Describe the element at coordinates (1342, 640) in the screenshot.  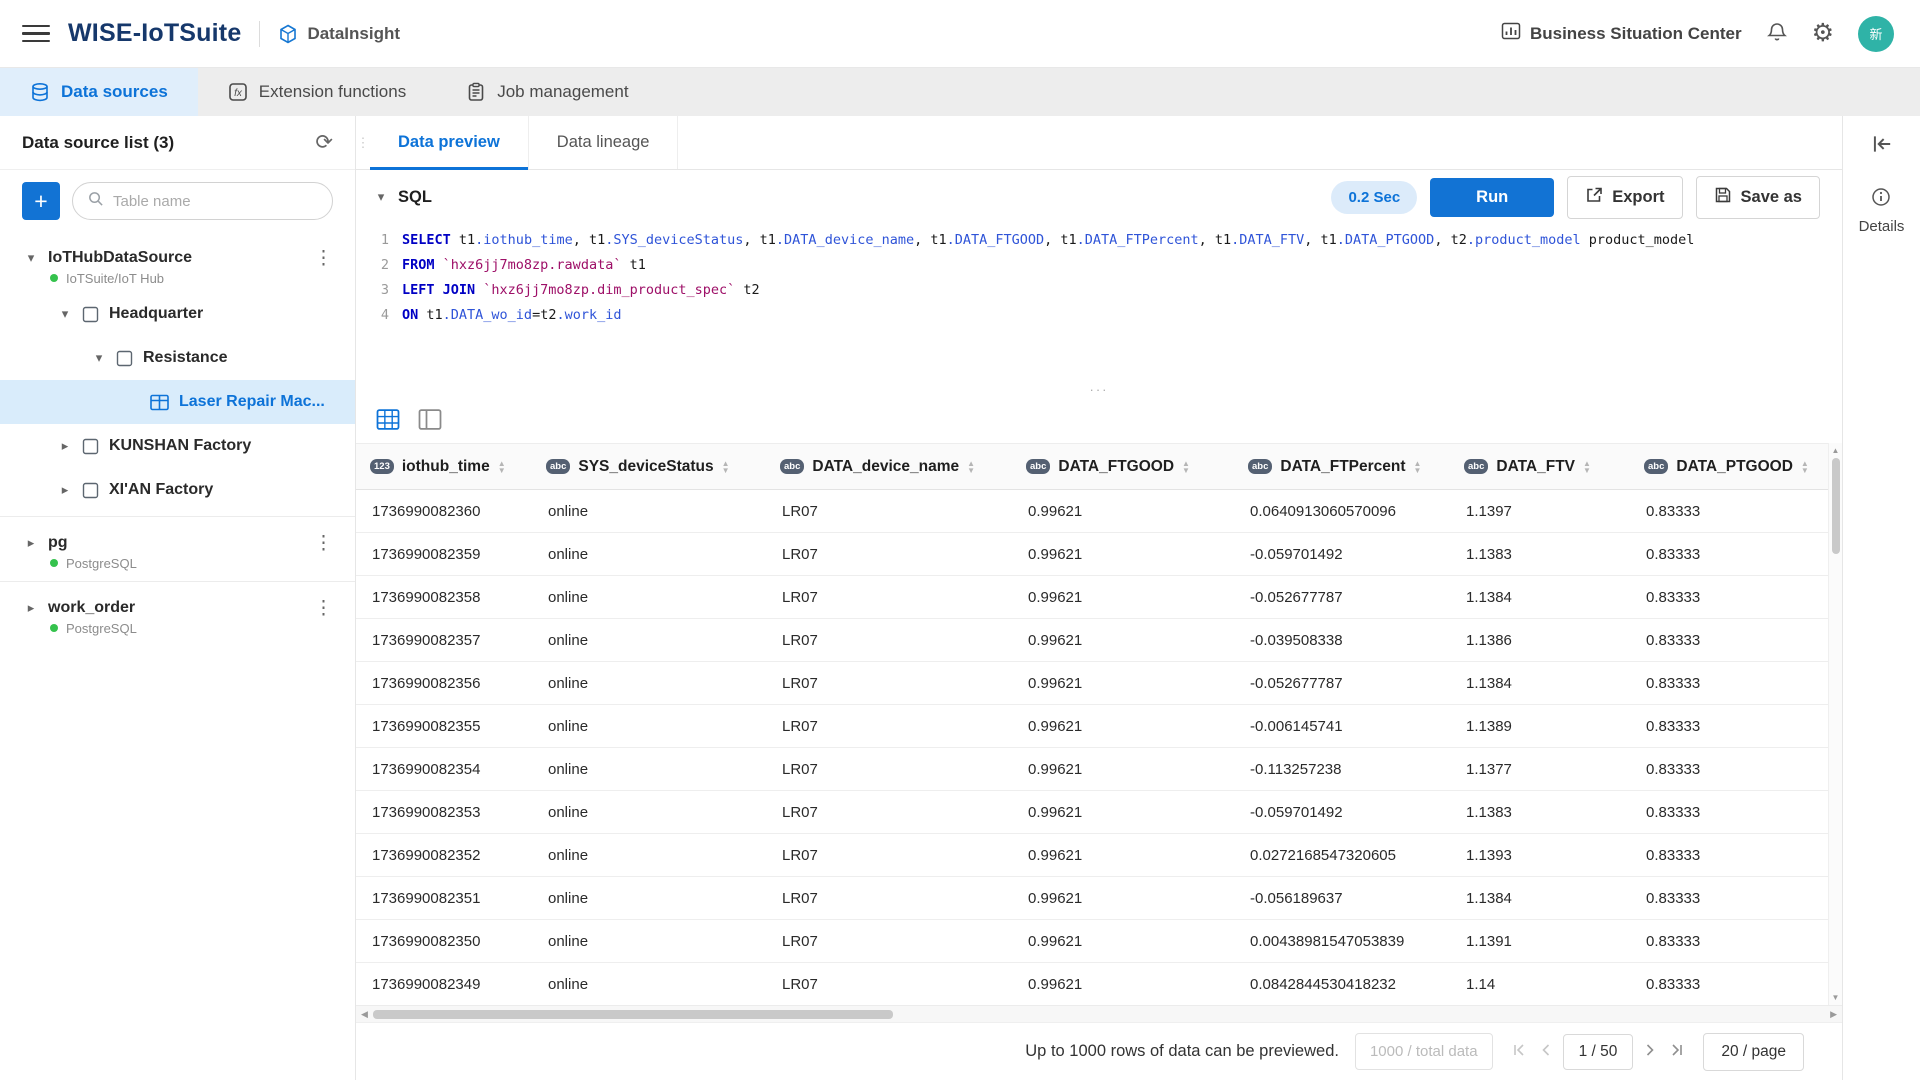
I see `table-cell: -0.039508338` at that location.